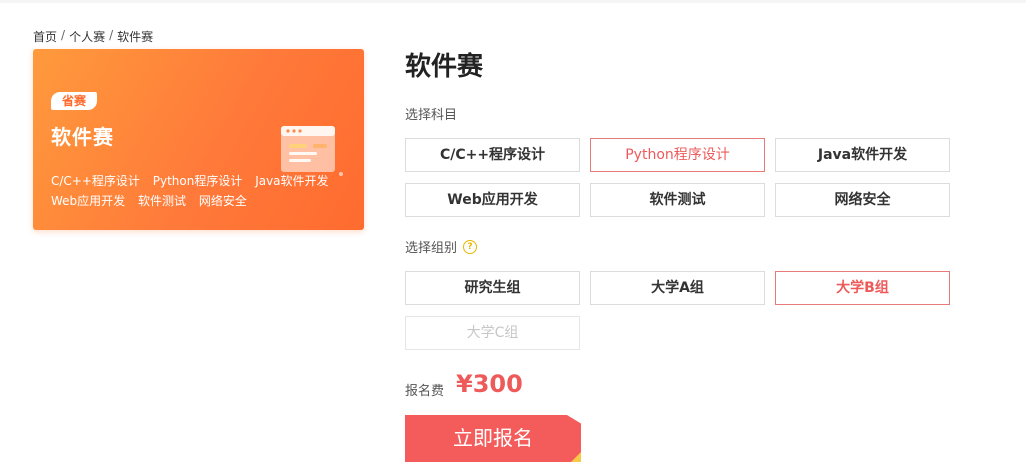  I want to click on group-label-text: 选择组别, so click(431, 248).